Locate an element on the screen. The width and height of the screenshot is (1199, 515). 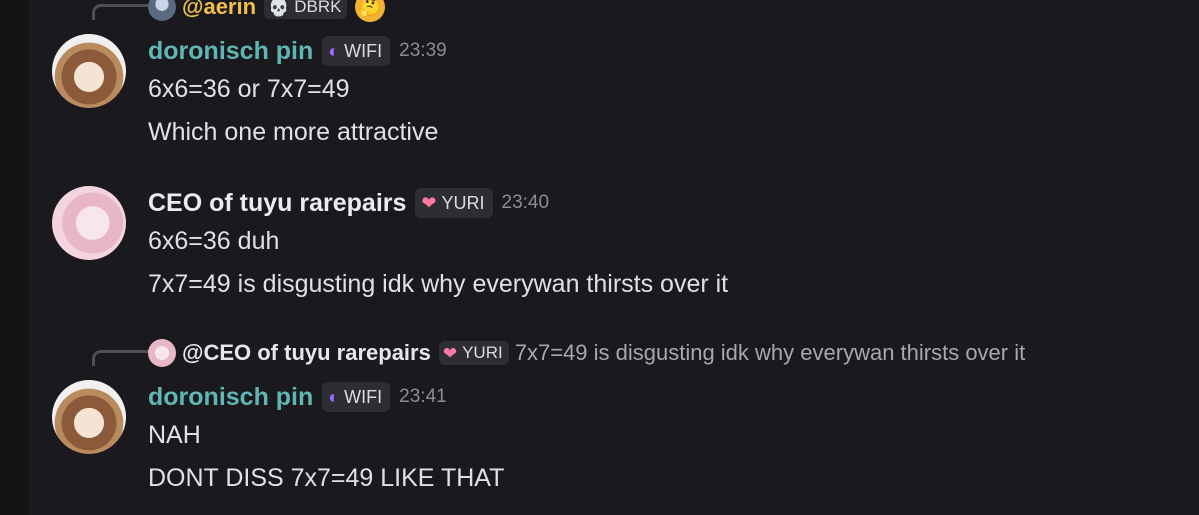
message-line: Which one more attractive is located at coordinates (293, 132).